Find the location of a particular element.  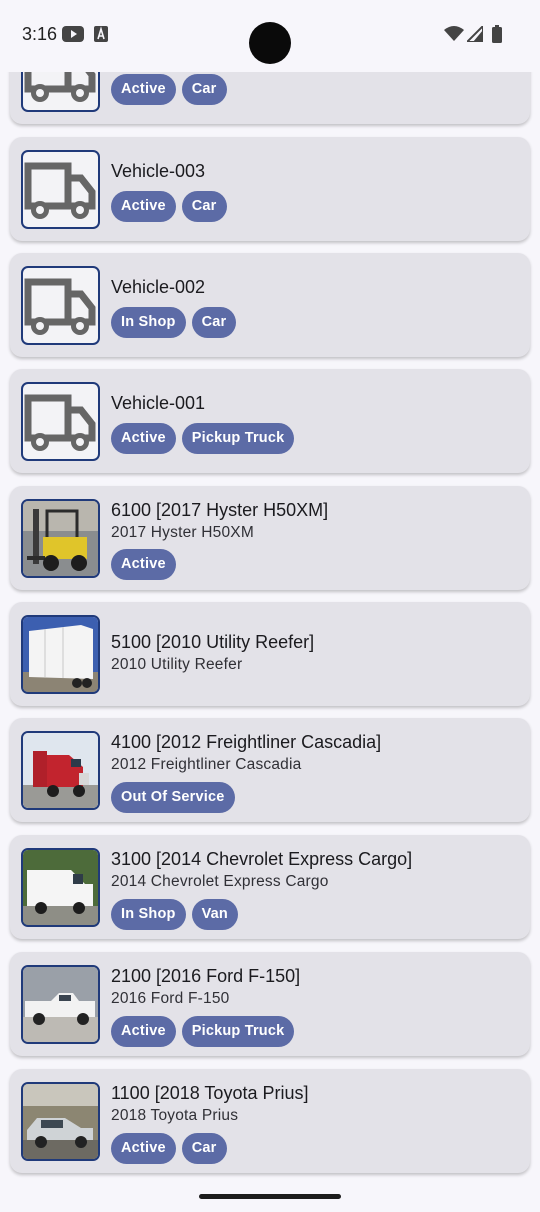

chip-row: In Shop Car is located at coordinates (174, 322).